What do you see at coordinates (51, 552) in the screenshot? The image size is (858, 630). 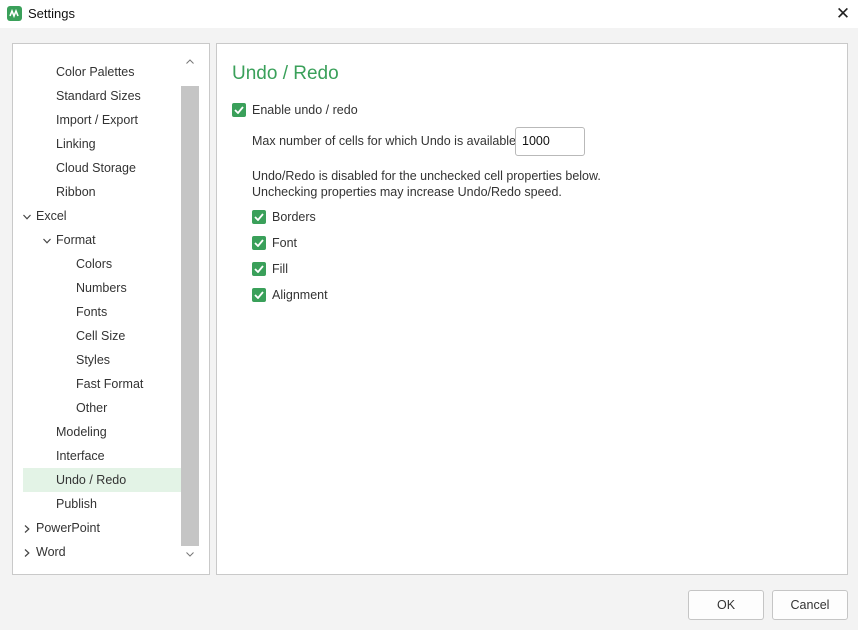 I see `tree-item-label: Word` at bounding box center [51, 552].